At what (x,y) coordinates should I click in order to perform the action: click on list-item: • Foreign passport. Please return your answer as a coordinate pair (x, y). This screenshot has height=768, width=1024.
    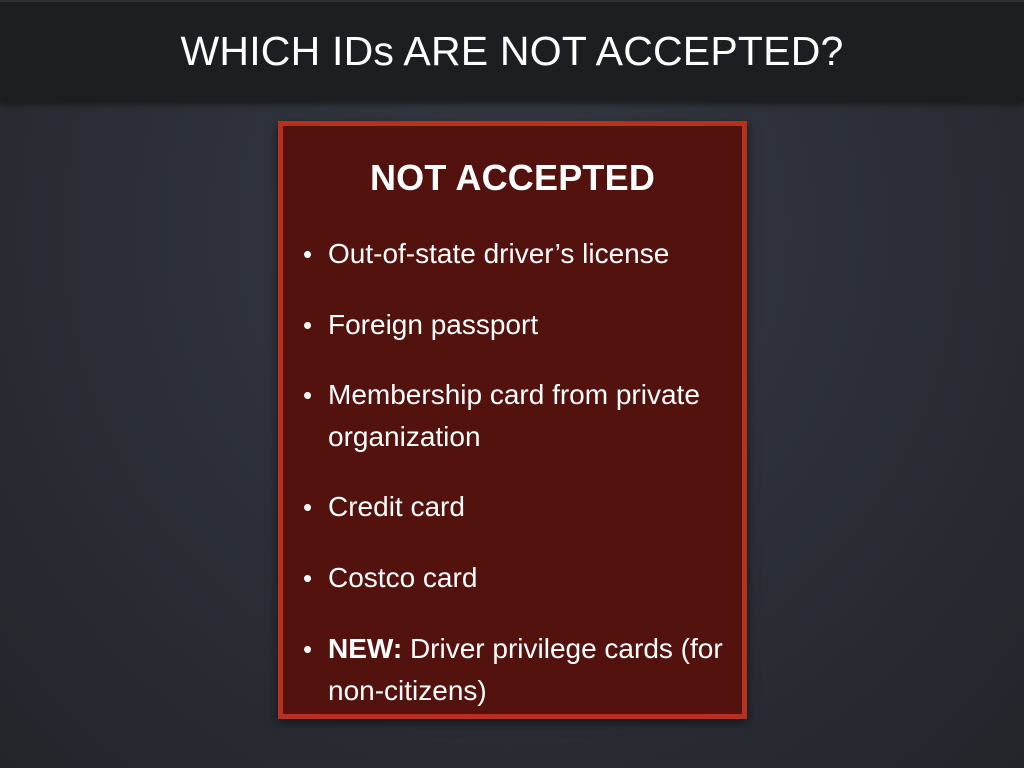
    Looking at the image, I should click on (518, 325).